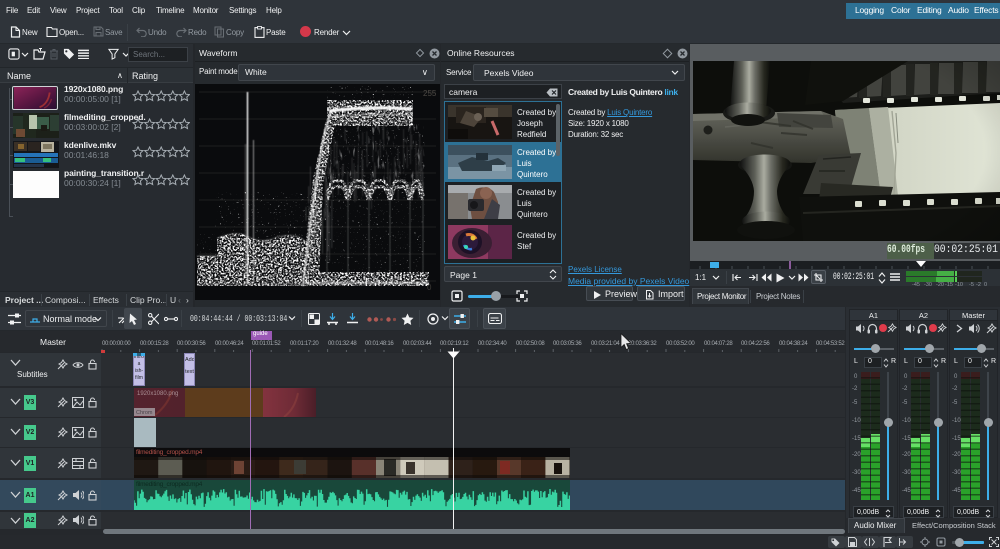  I want to click on svg-text: Chrom, so click(144, 413).